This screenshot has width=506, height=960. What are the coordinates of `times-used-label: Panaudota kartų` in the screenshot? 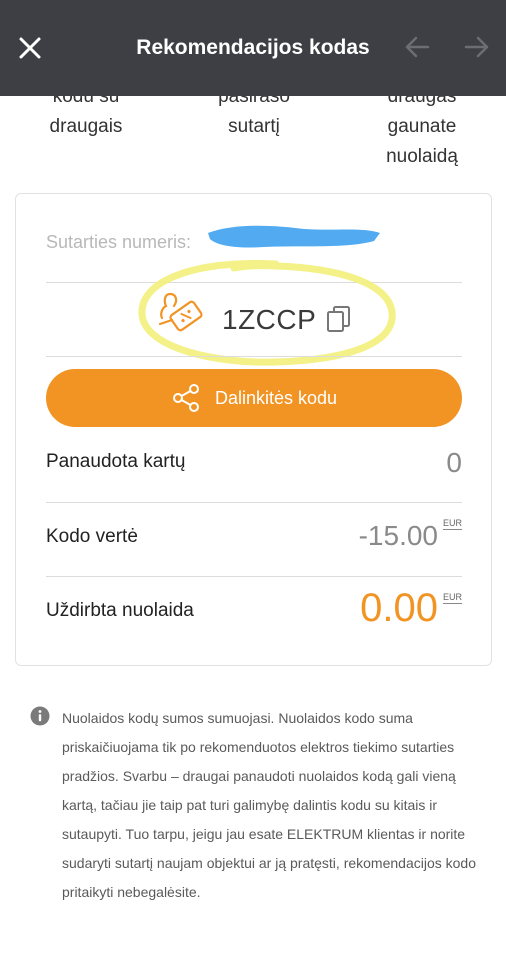 It's located at (116, 461).